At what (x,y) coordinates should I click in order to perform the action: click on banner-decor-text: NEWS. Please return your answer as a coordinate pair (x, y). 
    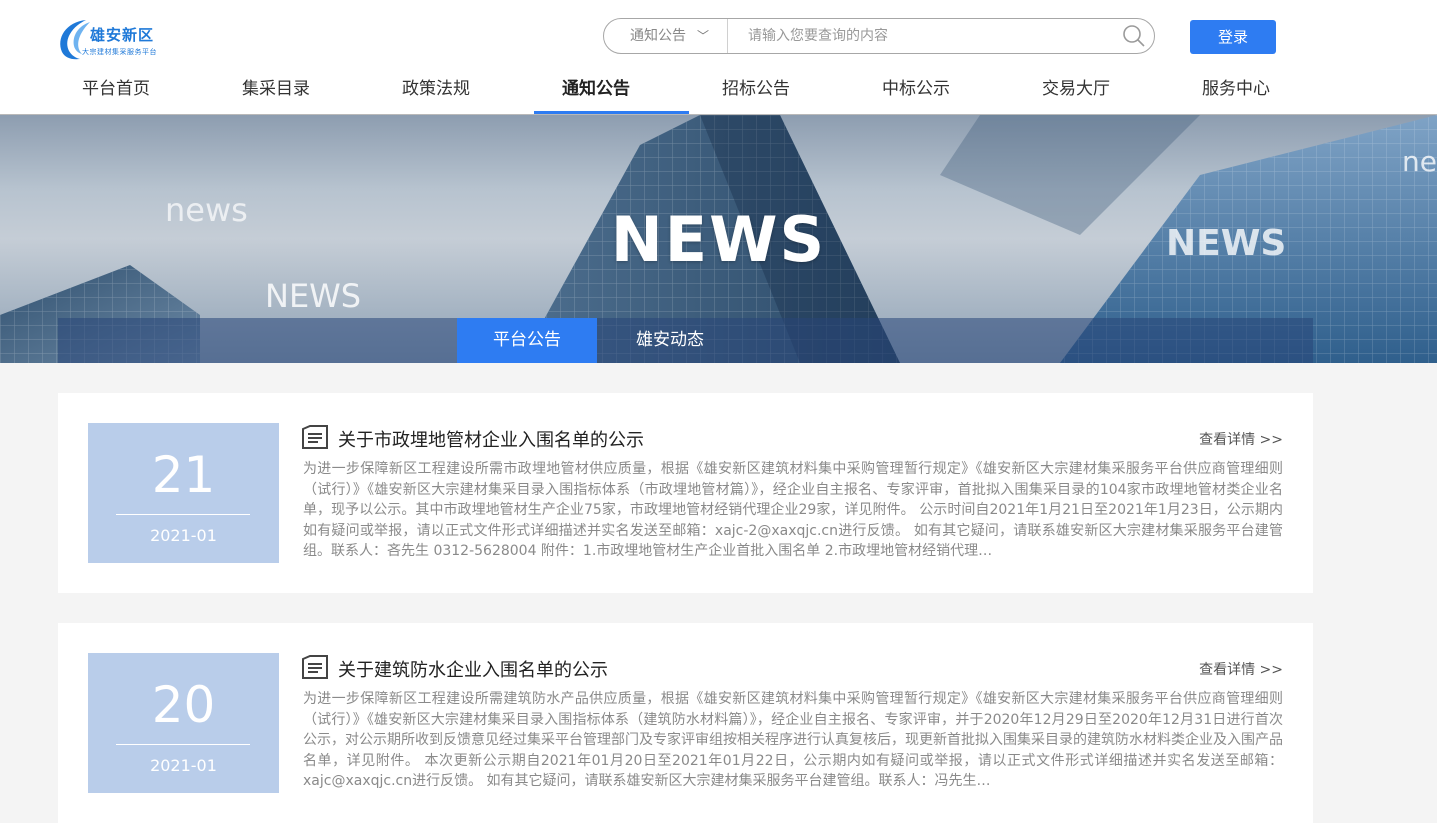
    Looking at the image, I should click on (313, 296).